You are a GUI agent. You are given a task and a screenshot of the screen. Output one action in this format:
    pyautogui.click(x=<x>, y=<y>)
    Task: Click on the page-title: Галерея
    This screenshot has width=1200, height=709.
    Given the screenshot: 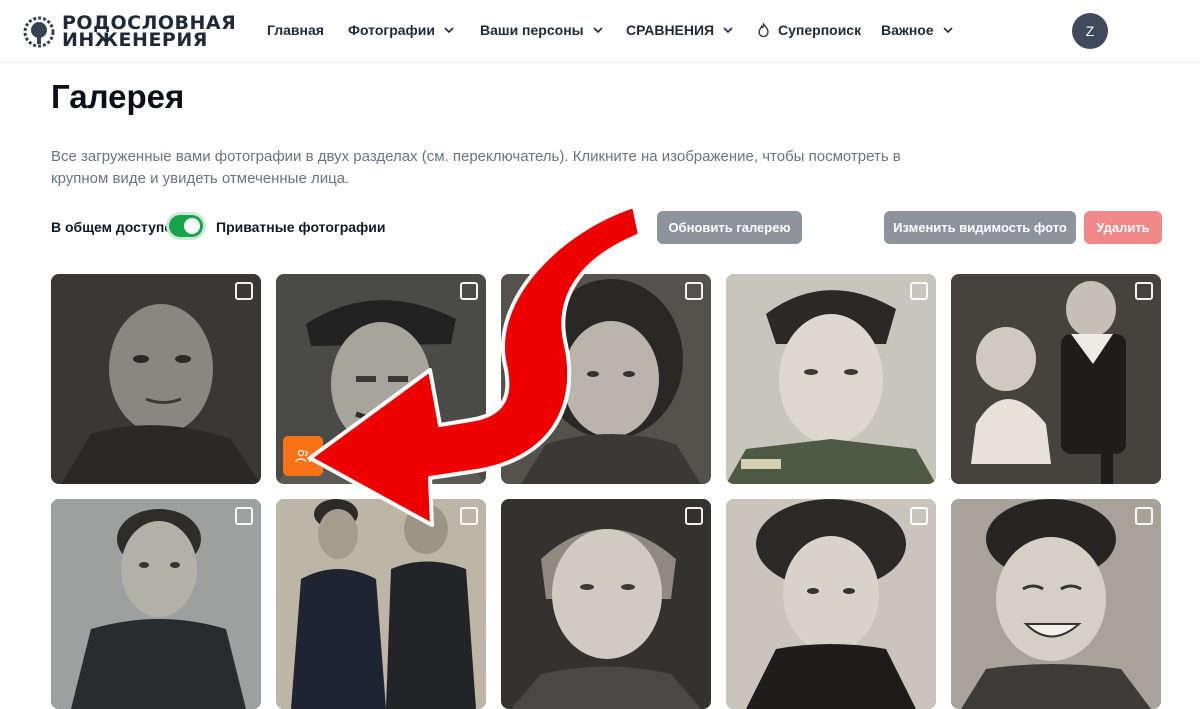 What is the action you would take?
    pyautogui.click(x=118, y=96)
    